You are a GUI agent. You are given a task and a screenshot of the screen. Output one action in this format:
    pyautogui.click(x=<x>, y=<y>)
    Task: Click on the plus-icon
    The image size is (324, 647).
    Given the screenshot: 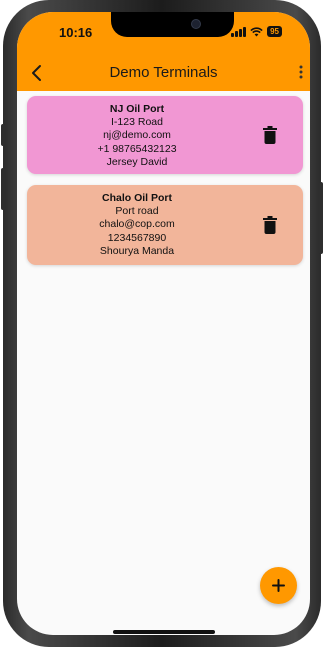 What is the action you would take?
    pyautogui.click(x=278, y=585)
    